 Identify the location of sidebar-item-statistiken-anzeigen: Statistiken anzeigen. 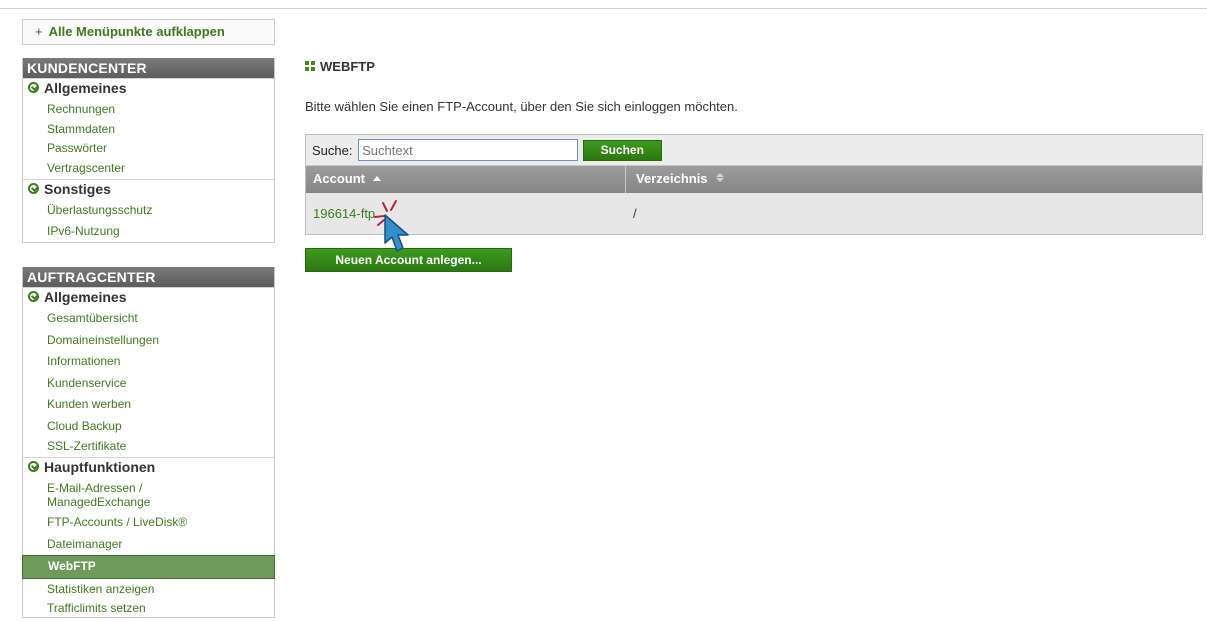
(148, 590).